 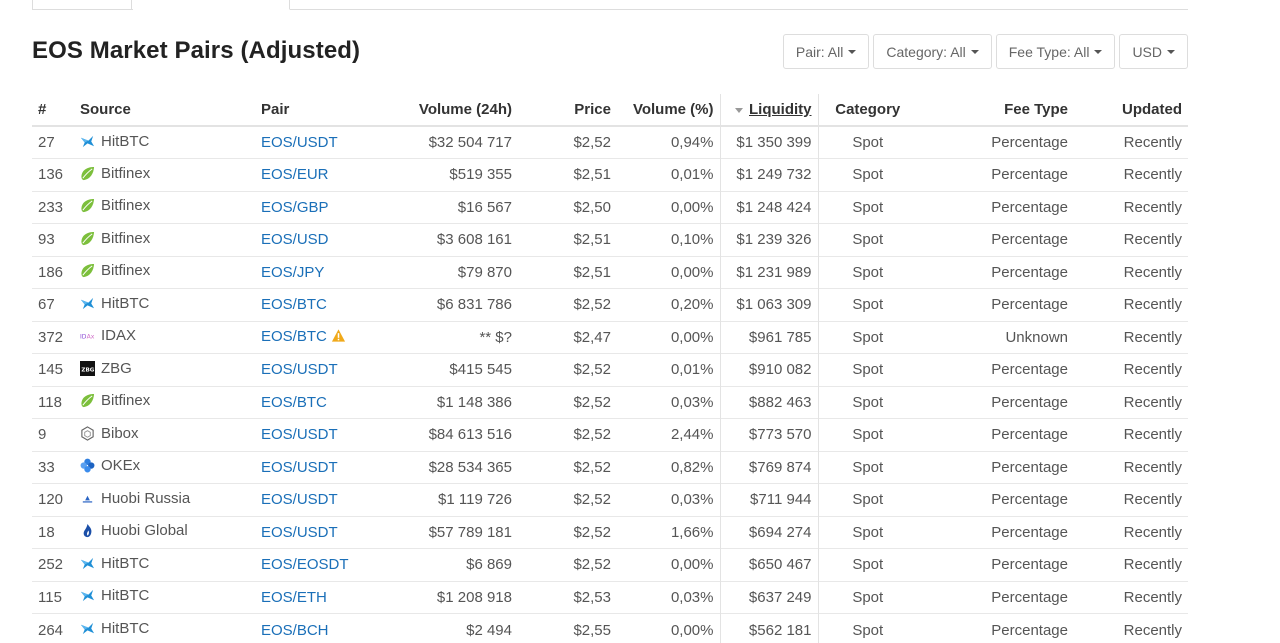 I want to click on cell-source: ID Ax IDAX, so click(x=164, y=337).